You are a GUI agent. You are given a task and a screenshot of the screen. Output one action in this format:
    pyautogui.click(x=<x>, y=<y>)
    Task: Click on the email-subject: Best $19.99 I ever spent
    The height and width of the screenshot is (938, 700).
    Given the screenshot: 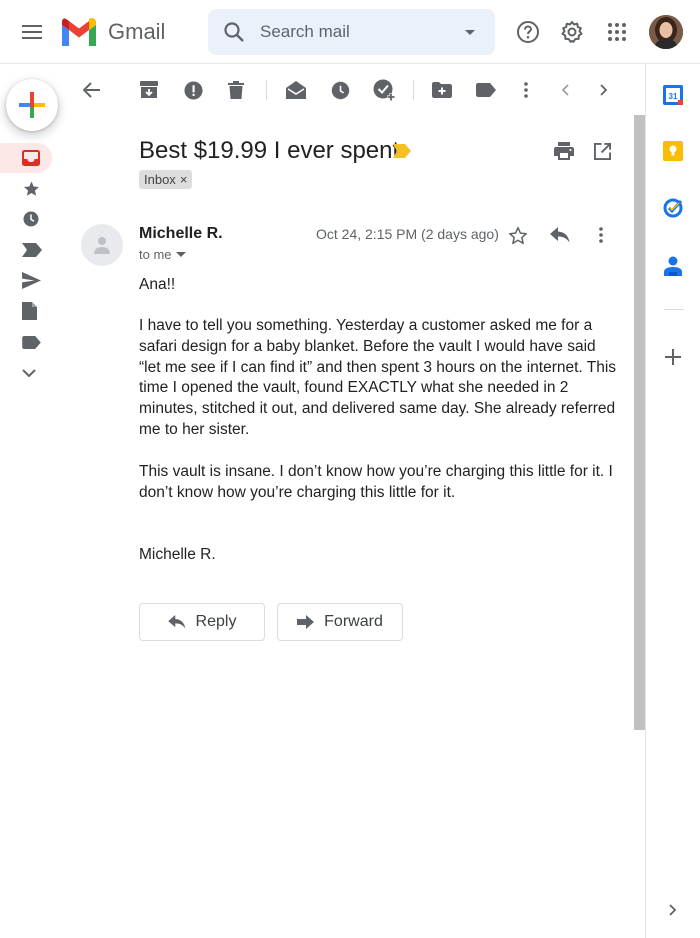 What is the action you would take?
    pyautogui.click(x=269, y=150)
    